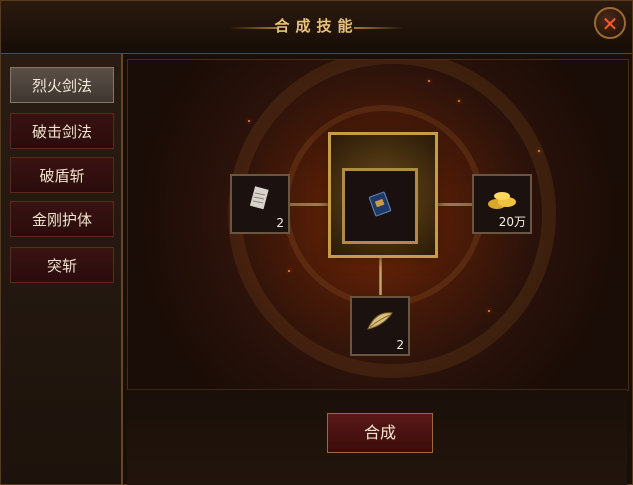 This screenshot has width=633, height=485. Describe the element at coordinates (62, 131) in the screenshot. I see `sidebar-item-skill-2: 破击剑法` at that location.